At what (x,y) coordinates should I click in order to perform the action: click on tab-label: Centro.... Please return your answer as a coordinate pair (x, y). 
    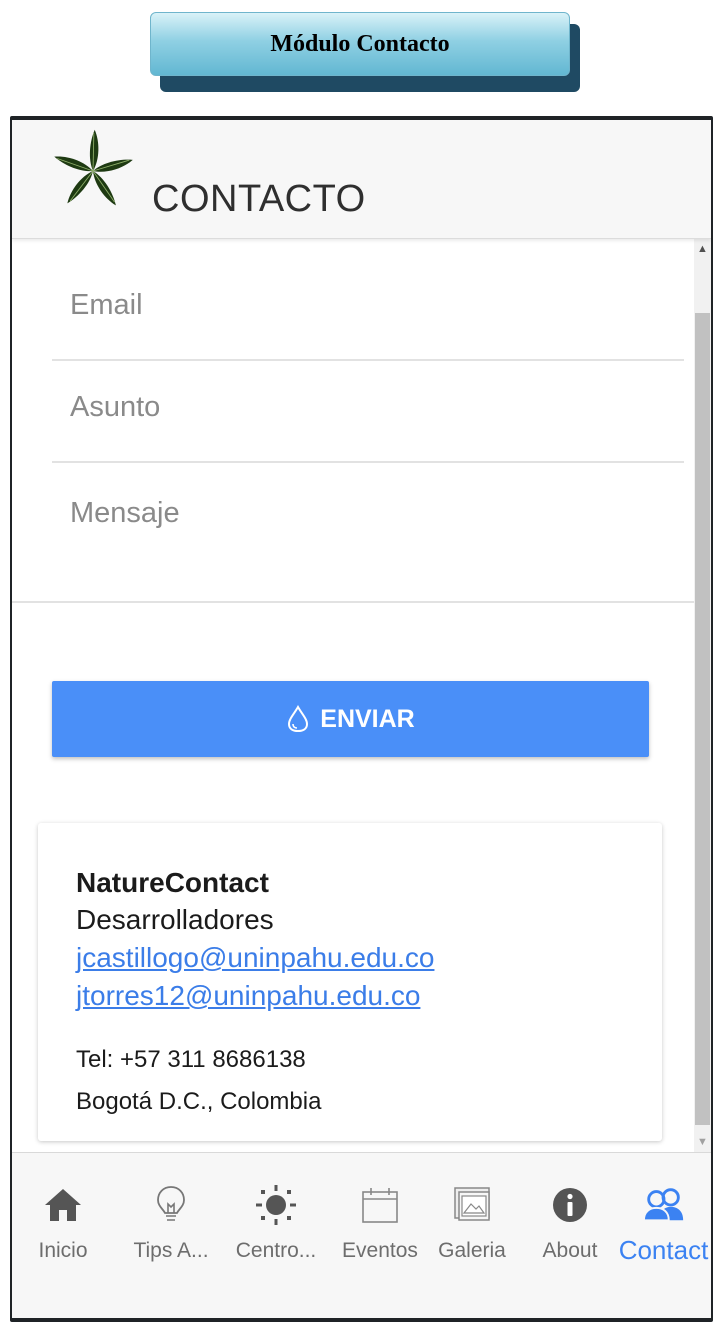
    Looking at the image, I should click on (276, 1250).